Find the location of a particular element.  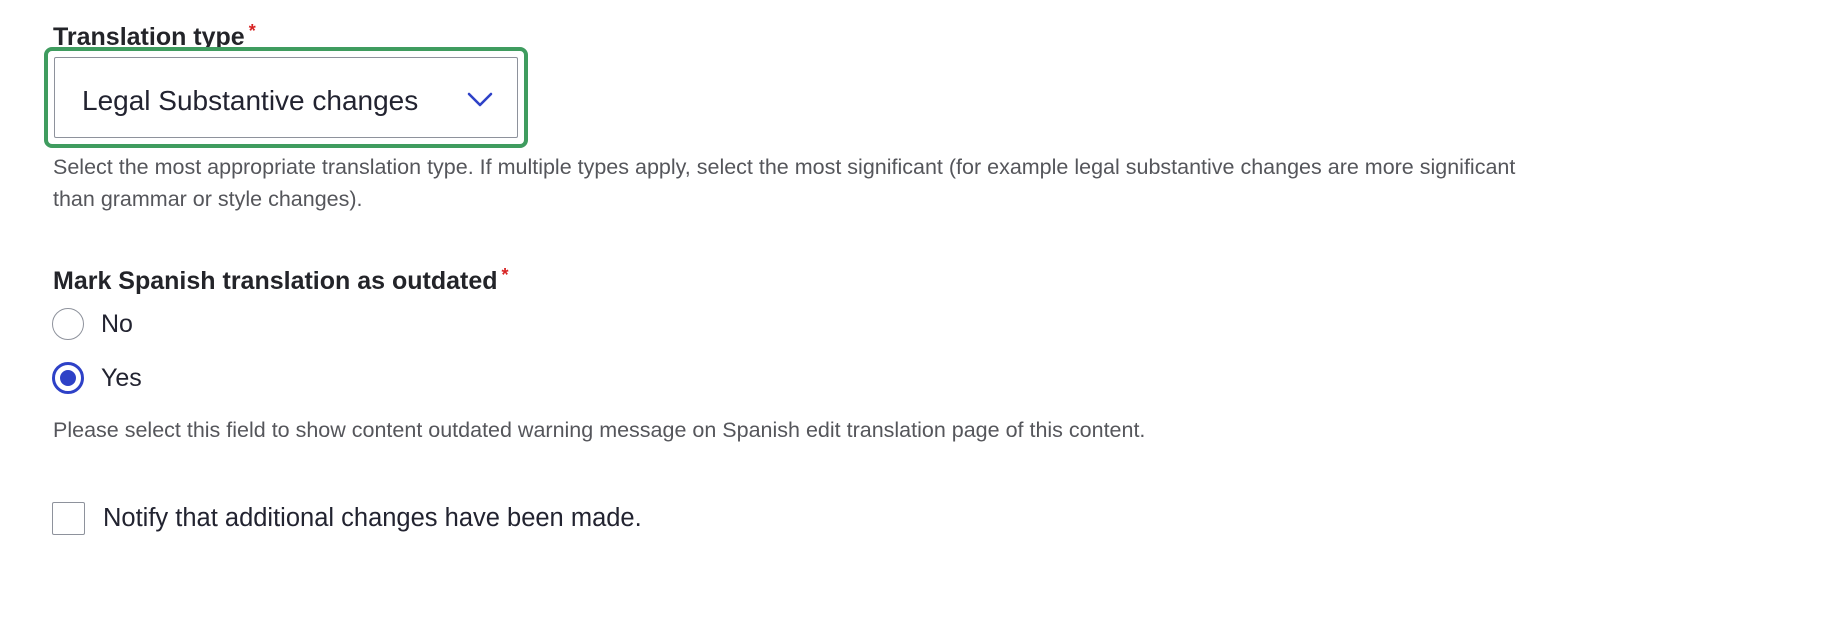

outdated-label: Mark Spanish translation as outdated * is located at coordinates (281, 278).